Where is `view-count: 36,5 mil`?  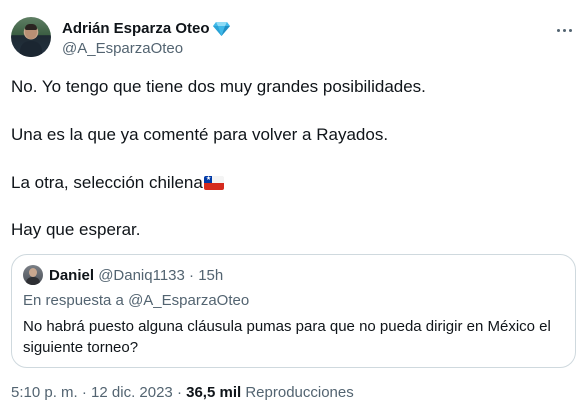
view-count: 36,5 mil is located at coordinates (214, 392).